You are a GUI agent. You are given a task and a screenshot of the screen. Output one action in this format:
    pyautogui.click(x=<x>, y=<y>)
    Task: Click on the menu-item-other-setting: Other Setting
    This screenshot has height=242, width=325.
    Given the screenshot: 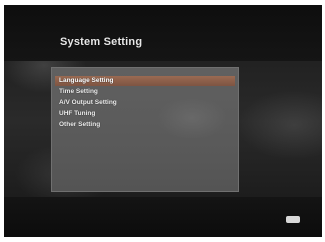 What is the action you would take?
    pyautogui.click(x=145, y=125)
    